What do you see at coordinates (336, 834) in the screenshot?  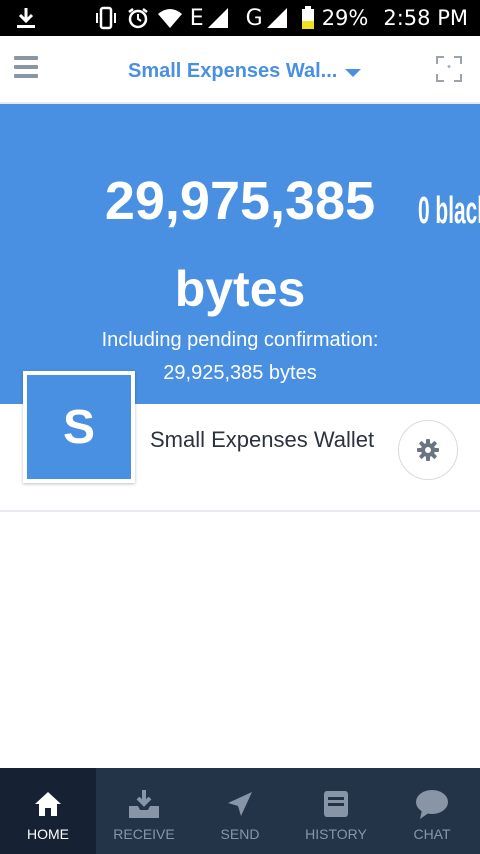 I see `tab-history-label: HISTORY` at bounding box center [336, 834].